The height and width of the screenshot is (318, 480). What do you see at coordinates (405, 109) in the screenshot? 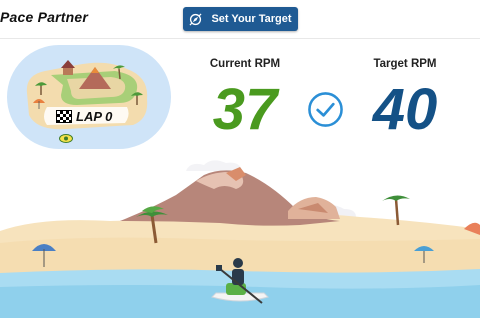
I see `target-rpm-value: 40` at bounding box center [405, 109].